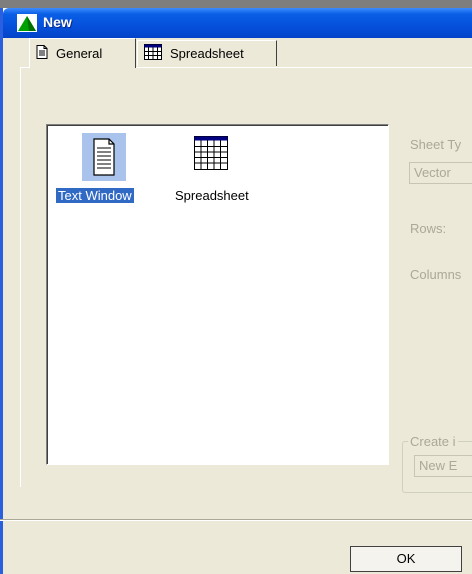 This screenshot has height=574, width=472. I want to click on create-in-value: New E, so click(438, 465).